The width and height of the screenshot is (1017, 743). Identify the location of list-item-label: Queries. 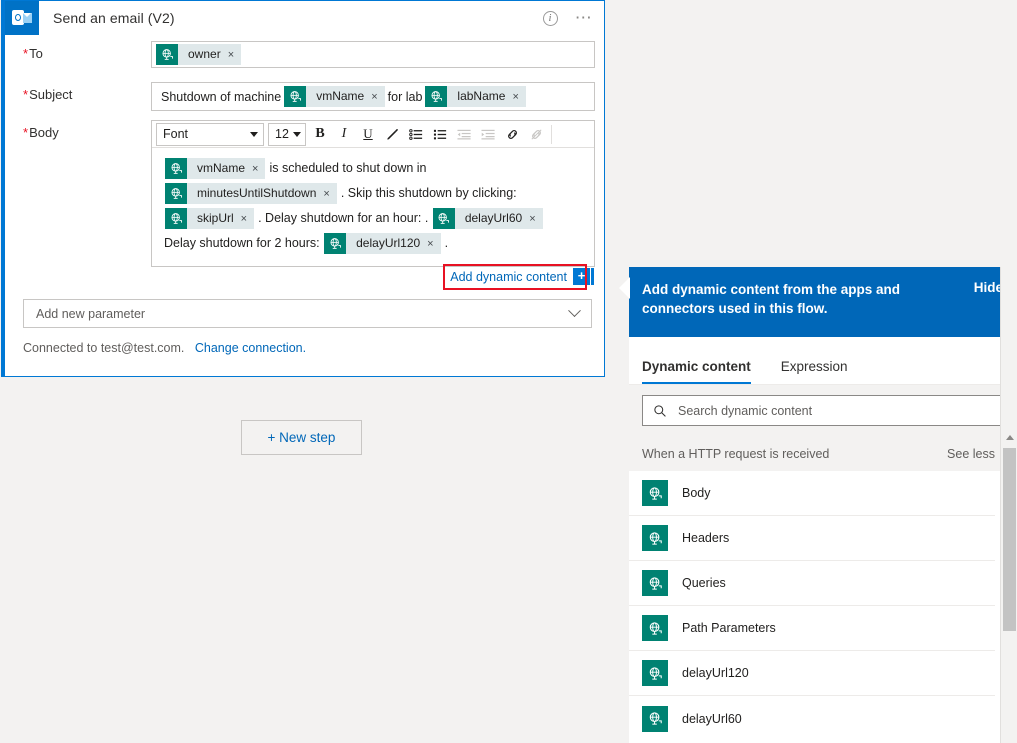
(704, 583).